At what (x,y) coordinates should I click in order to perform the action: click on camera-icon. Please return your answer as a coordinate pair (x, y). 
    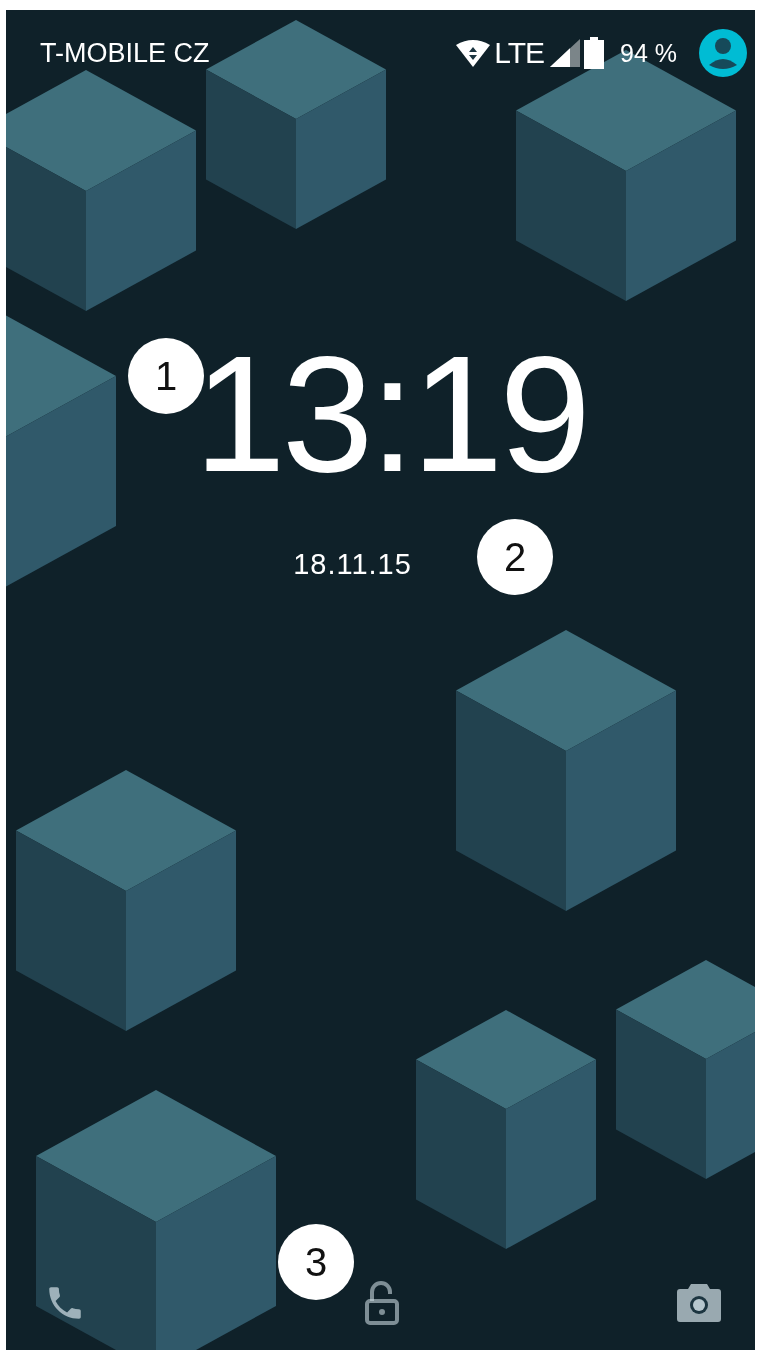
    Looking at the image, I should click on (699, 1303).